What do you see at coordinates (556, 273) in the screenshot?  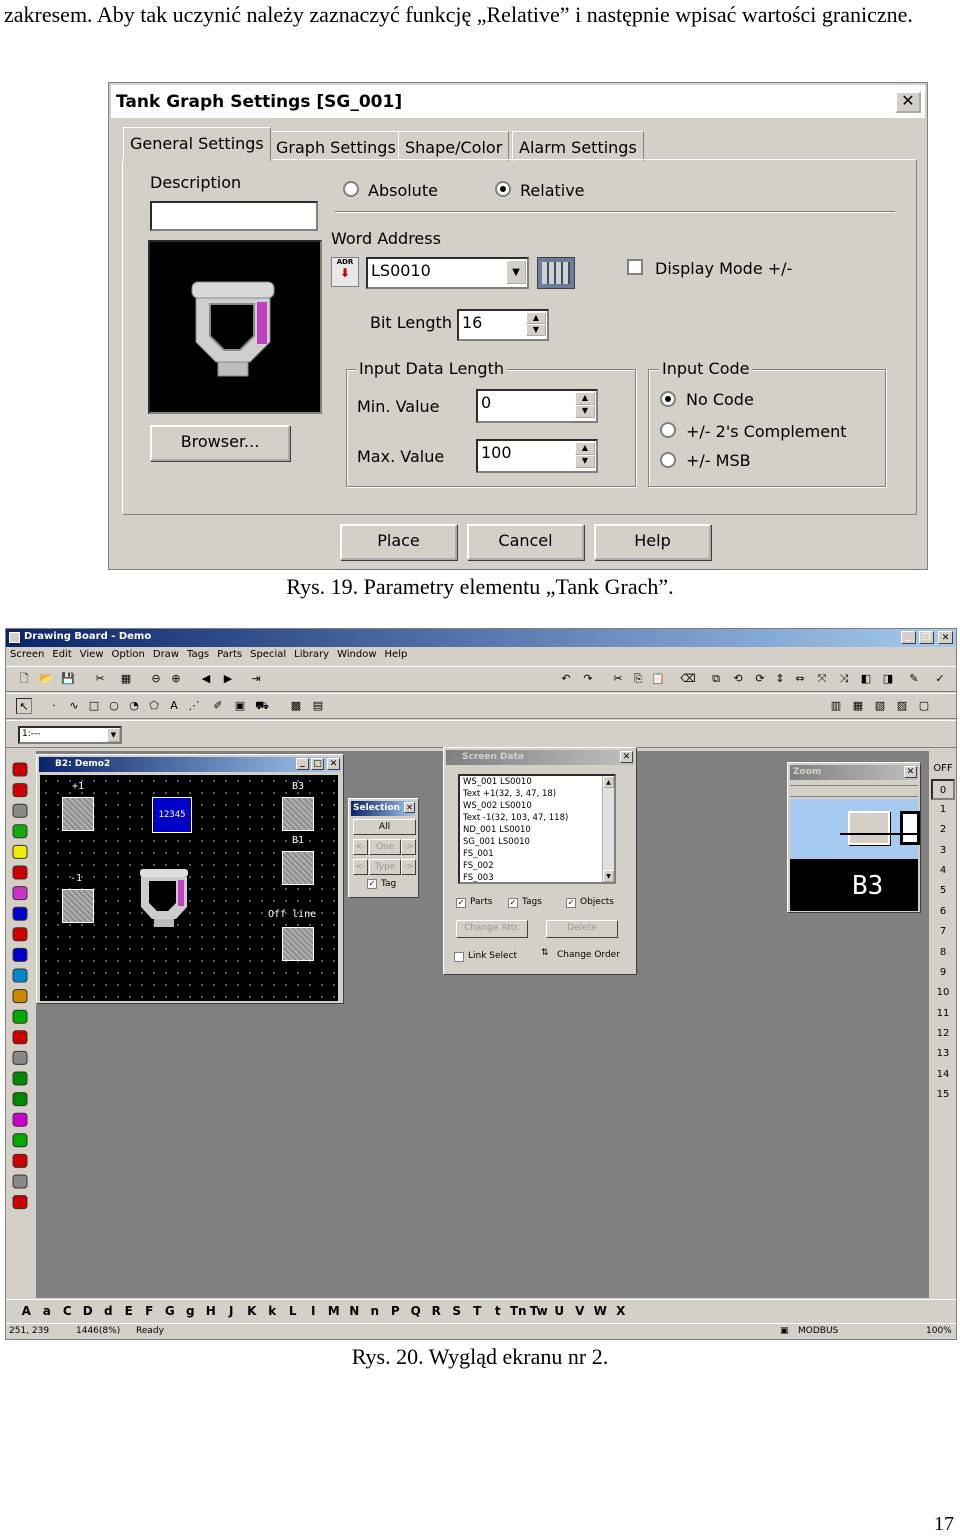 I see `keypad-icon` at bounding box center [556, 273].